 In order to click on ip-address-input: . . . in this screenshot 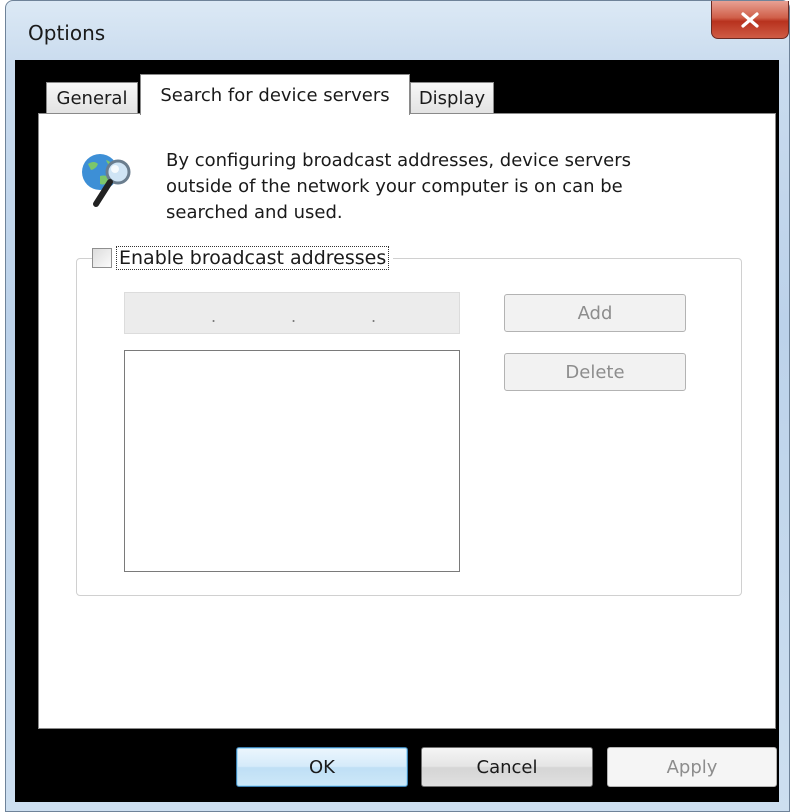, I will do `click(292, 313)`.